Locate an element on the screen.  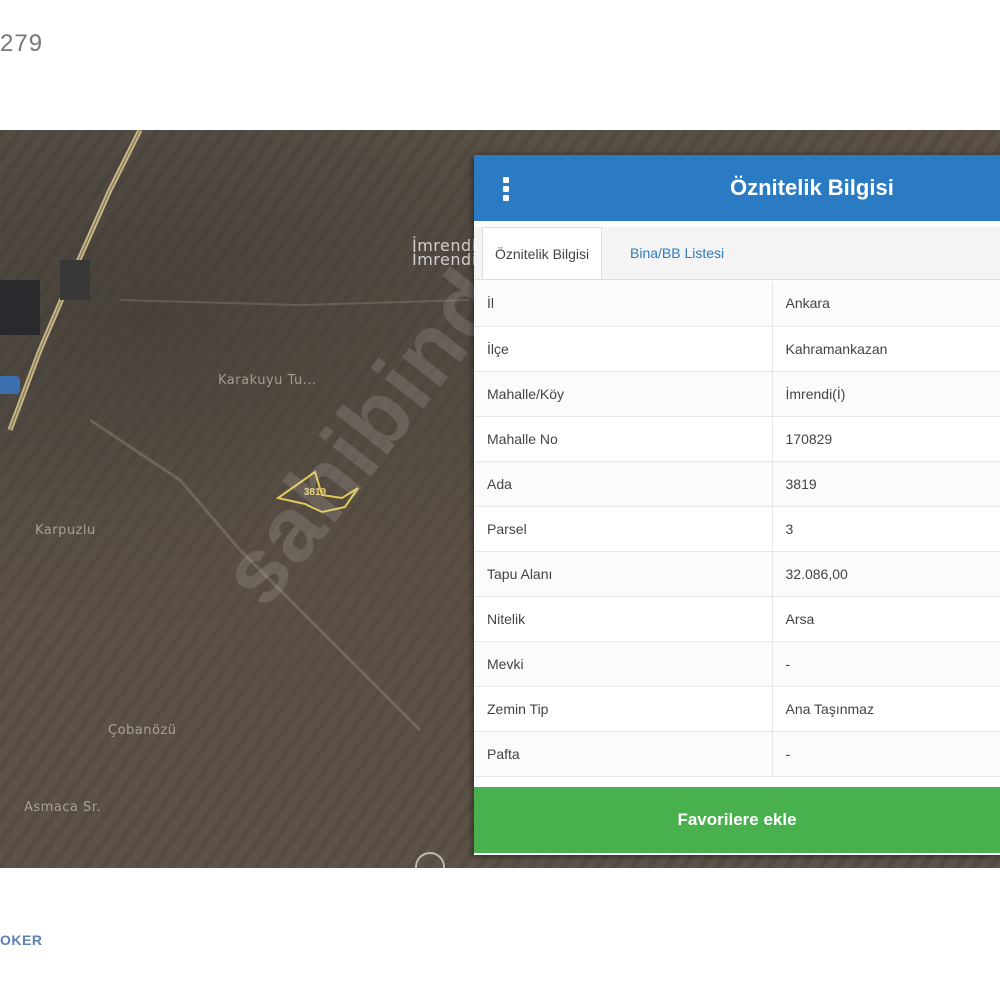
attr-key: Mahalle/Köy is located at coordinates (623, 394).